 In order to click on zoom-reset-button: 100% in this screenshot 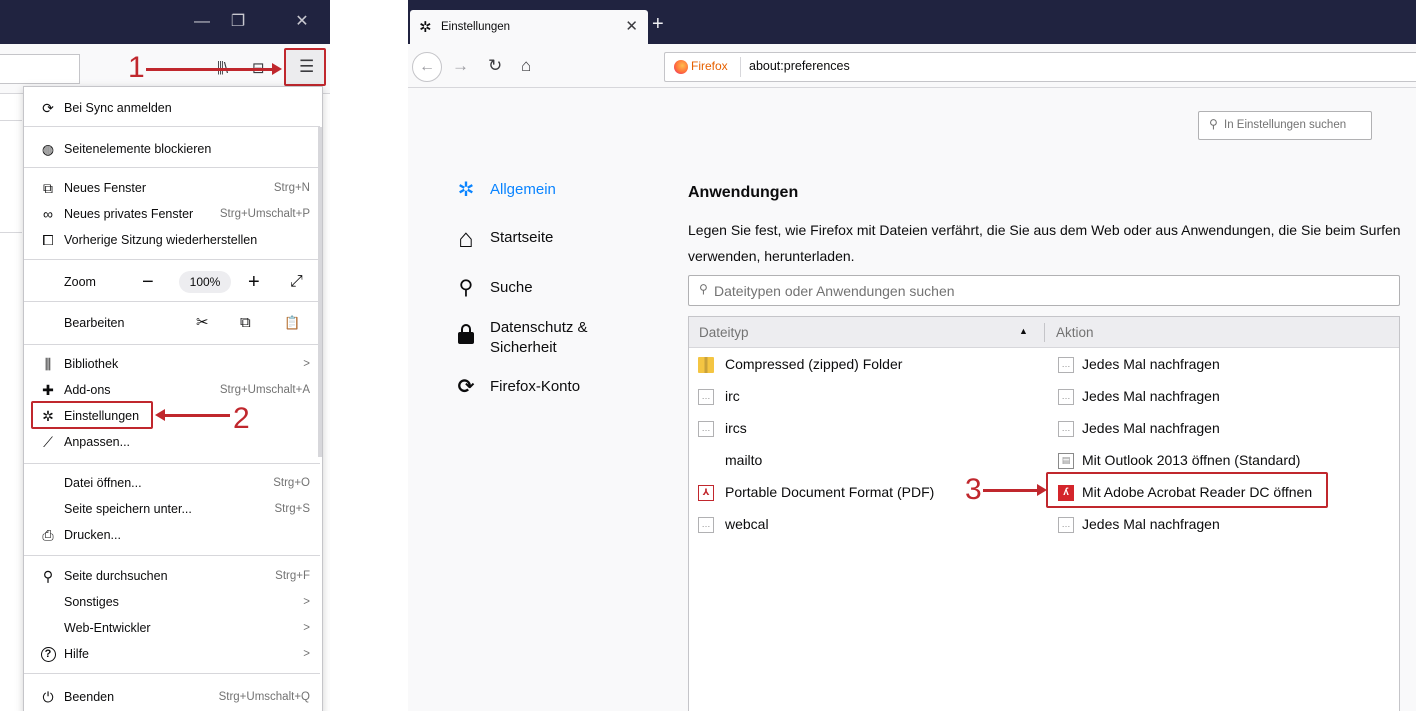, I will do `click(205, 282)`.